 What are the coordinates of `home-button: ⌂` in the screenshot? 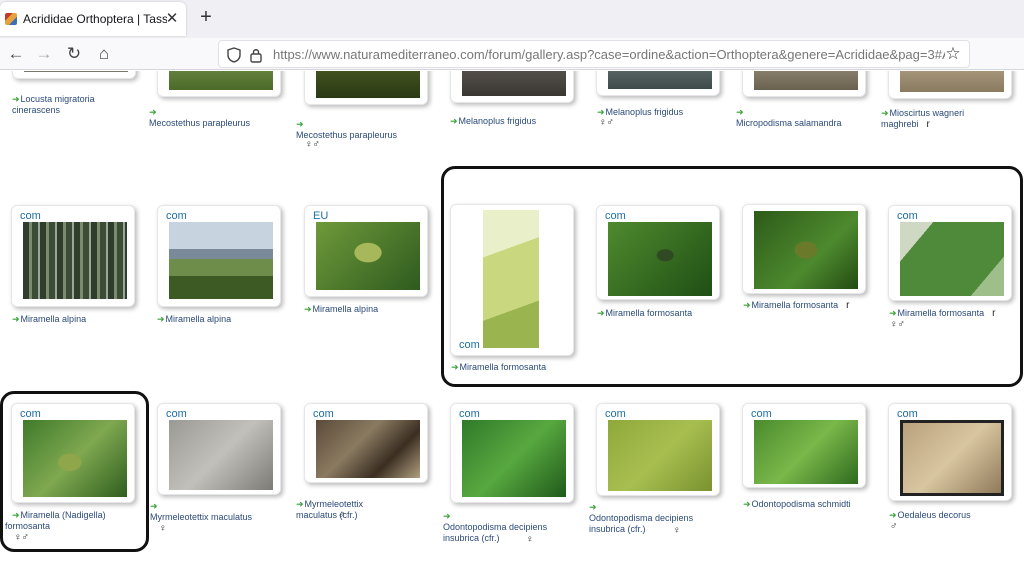 It's located at (104, 54).